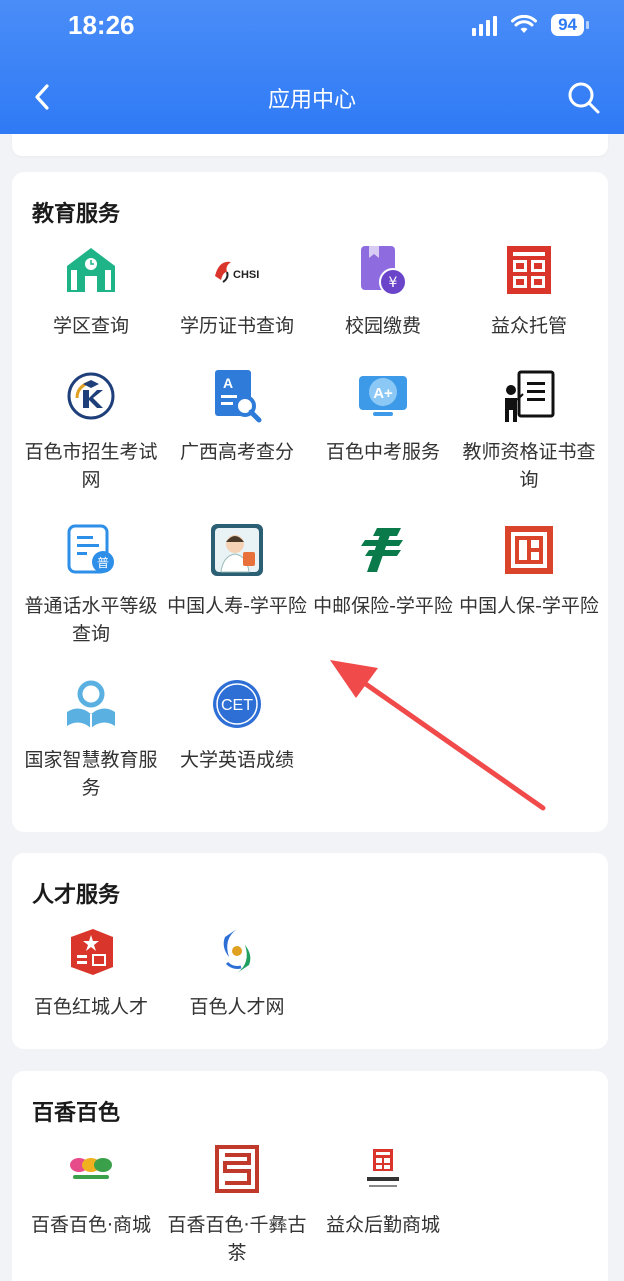 The width and height of the screenshot is (624, 1281). What do you see at coordinates (237, 1239) in the screenshot?
I see `item-label: 百香百色·千彝古茶` at bounding box center [237, 1239].